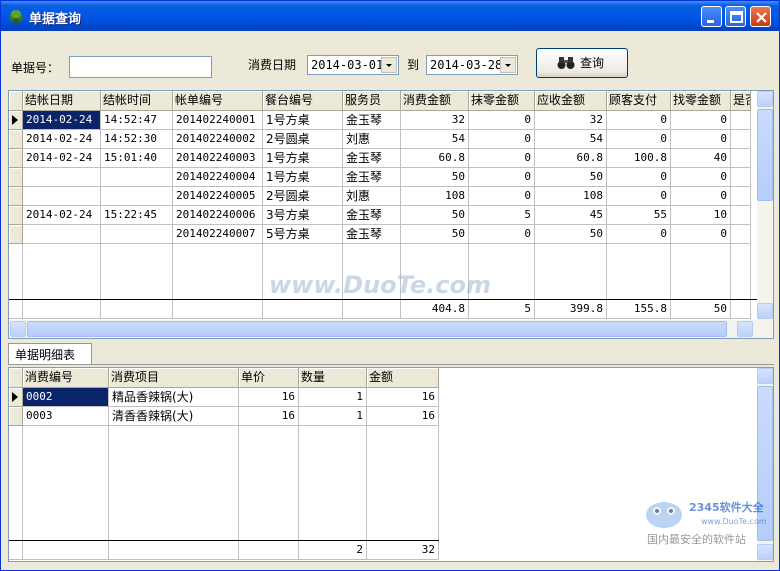 Image resolution: width=780 pixels, height=571 pixels. What do you see at coordinates (571, 196) in the screenshot?
I see `bill-cell: 108` at bounding box center [571, 196].